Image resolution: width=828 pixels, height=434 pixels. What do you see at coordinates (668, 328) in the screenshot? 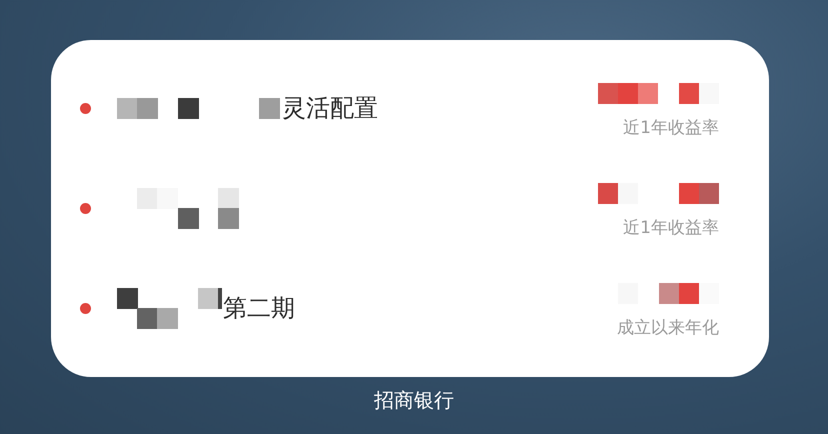
I see `return-caption: 成立以来年化` at bounding box center [668, 328].